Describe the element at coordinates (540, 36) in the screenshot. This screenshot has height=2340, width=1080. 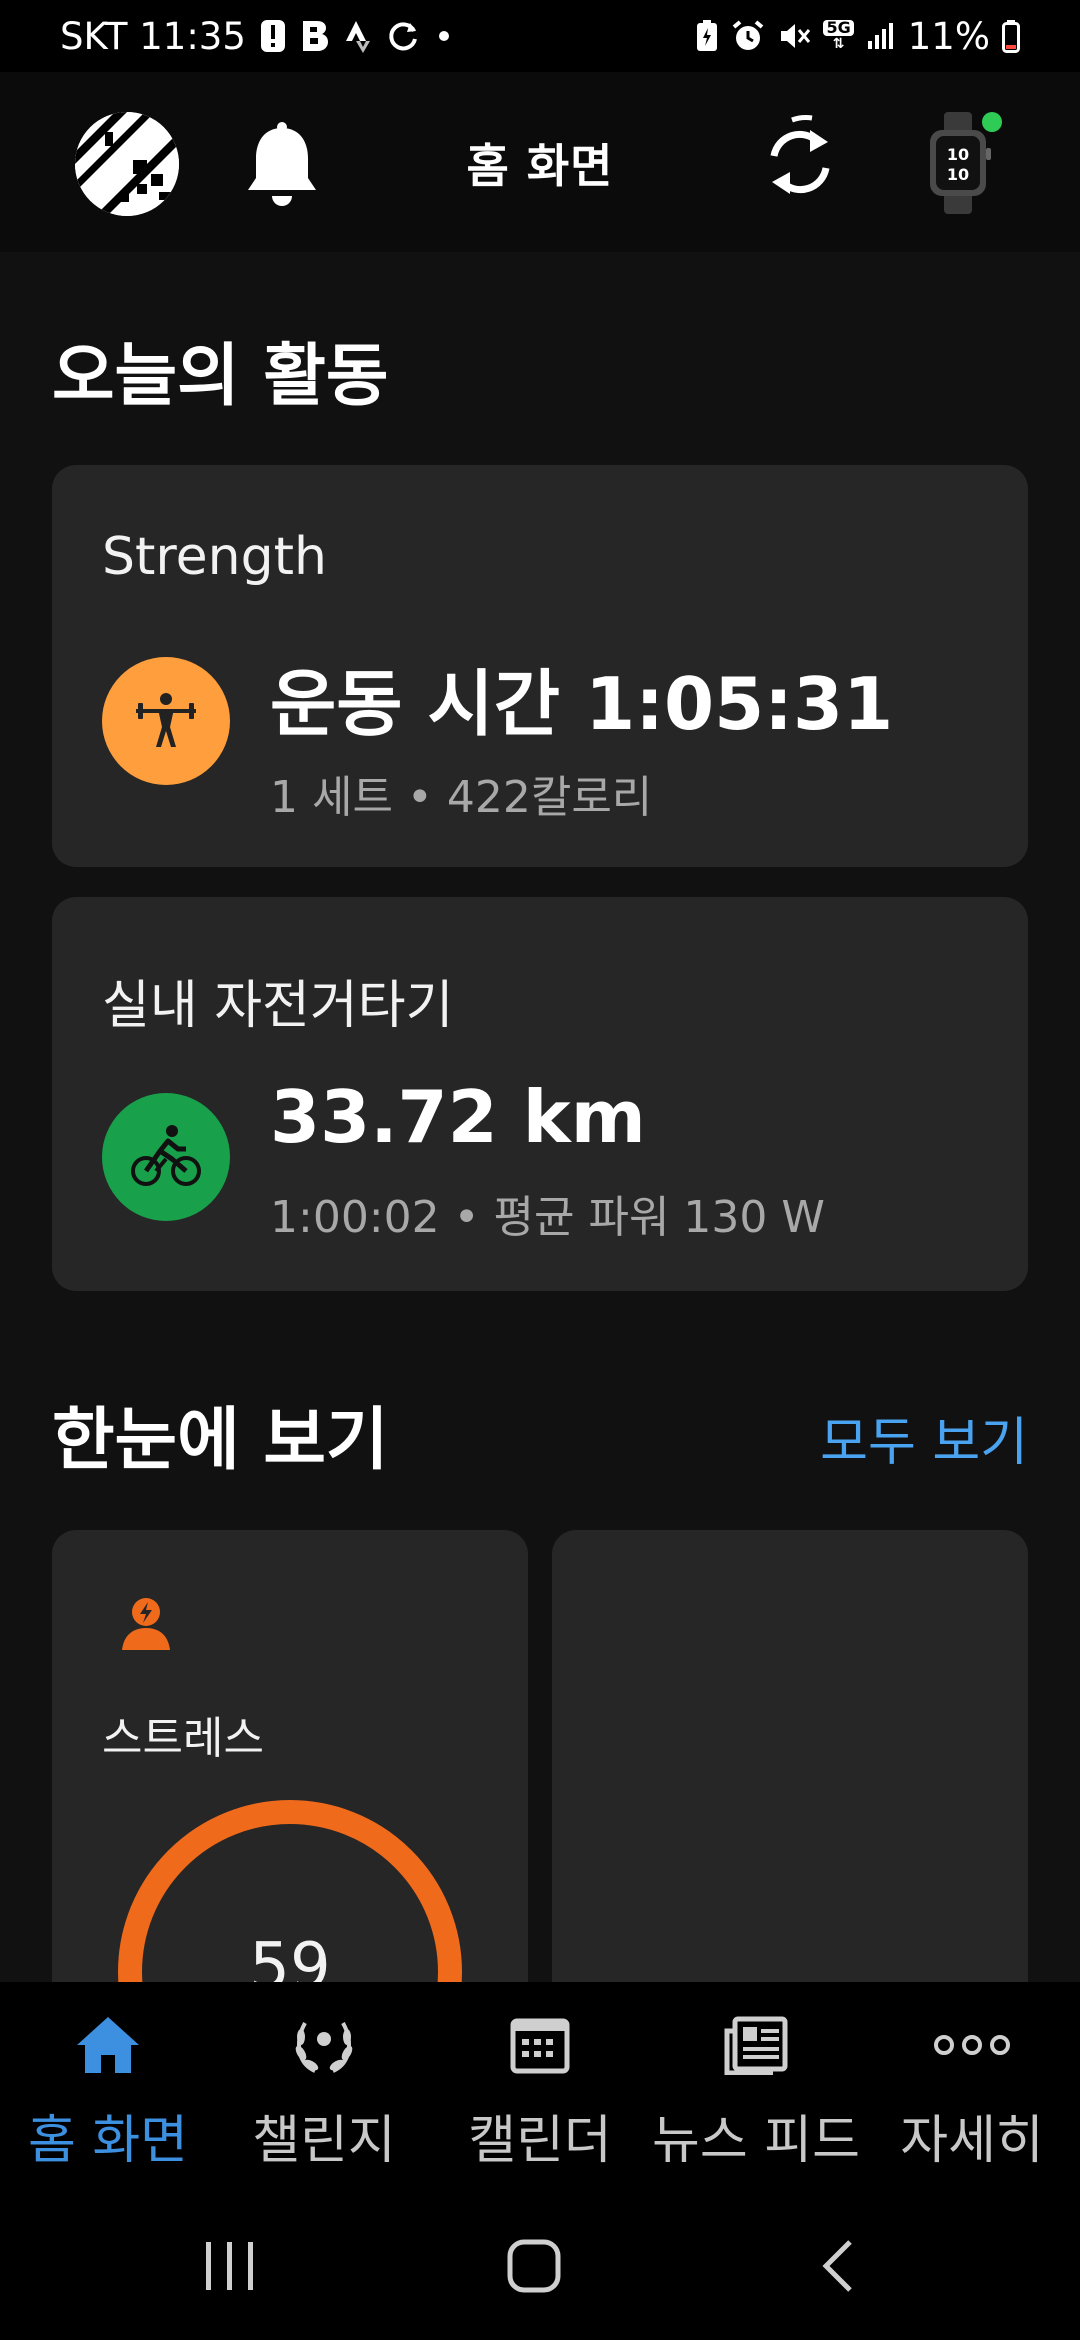
I see `status-bar: SKT 11:35 5G ⇅ 11%` at that location.